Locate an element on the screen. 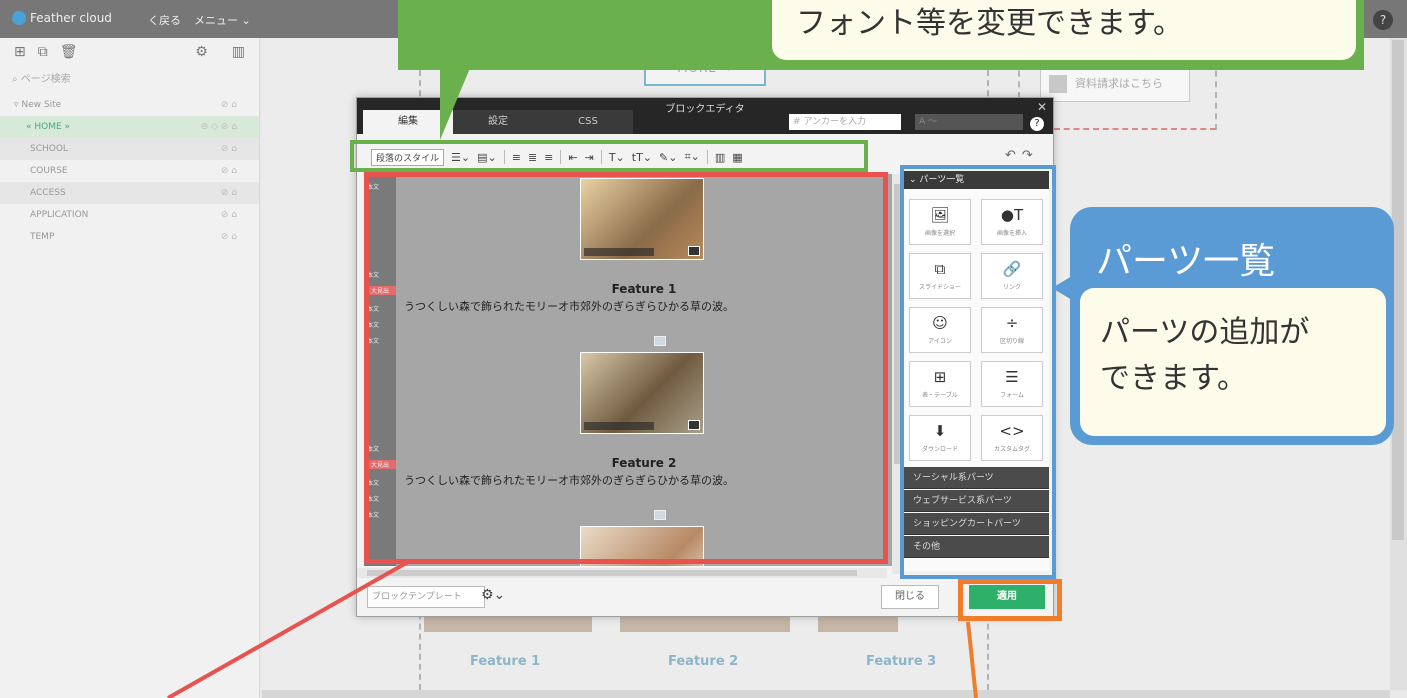 The width and height of the screenshot is (1407, 698). blue-callout-body: パーツの追加が できます。 is located at coordinates (1233, 362).